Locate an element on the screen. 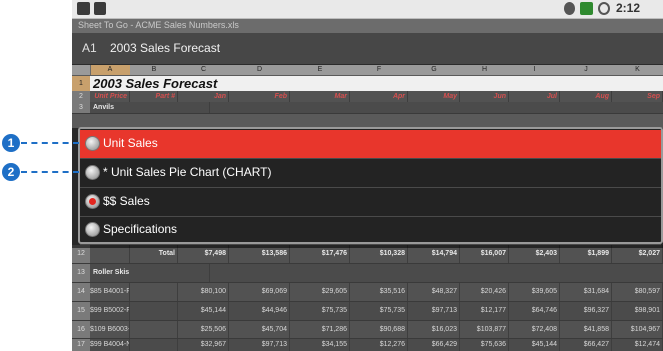 The width and height of the screenshot is (663, 351). table-row: 3 Anvils is located at coordinates (367, 108).